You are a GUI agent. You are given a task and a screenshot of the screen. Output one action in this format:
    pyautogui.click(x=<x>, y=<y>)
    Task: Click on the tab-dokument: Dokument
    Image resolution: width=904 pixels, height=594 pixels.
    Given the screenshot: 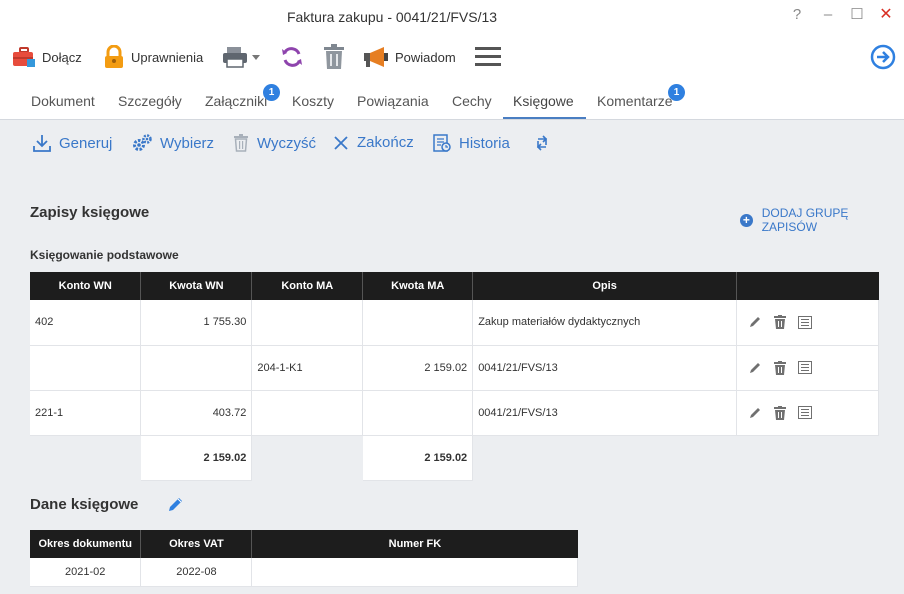 What is the action you would take?
    pyautogui.click(x=63, y=101)
    